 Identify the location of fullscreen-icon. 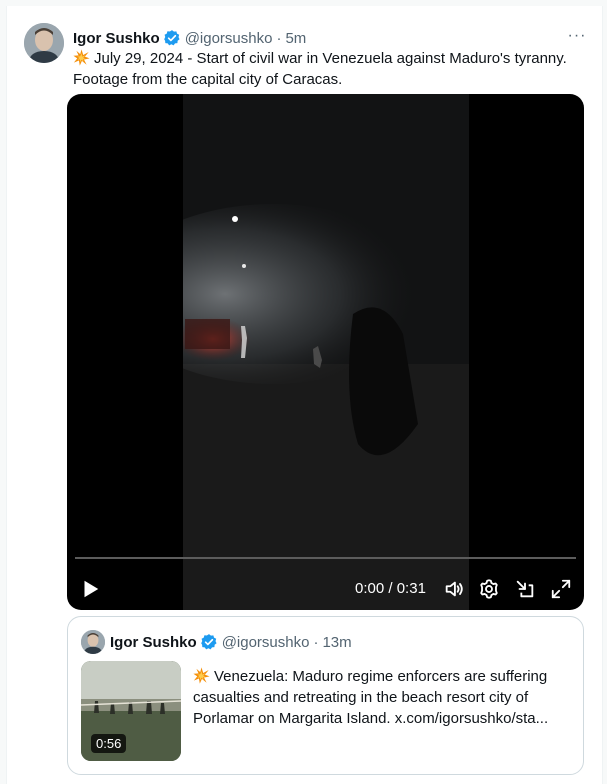
(561, 589).